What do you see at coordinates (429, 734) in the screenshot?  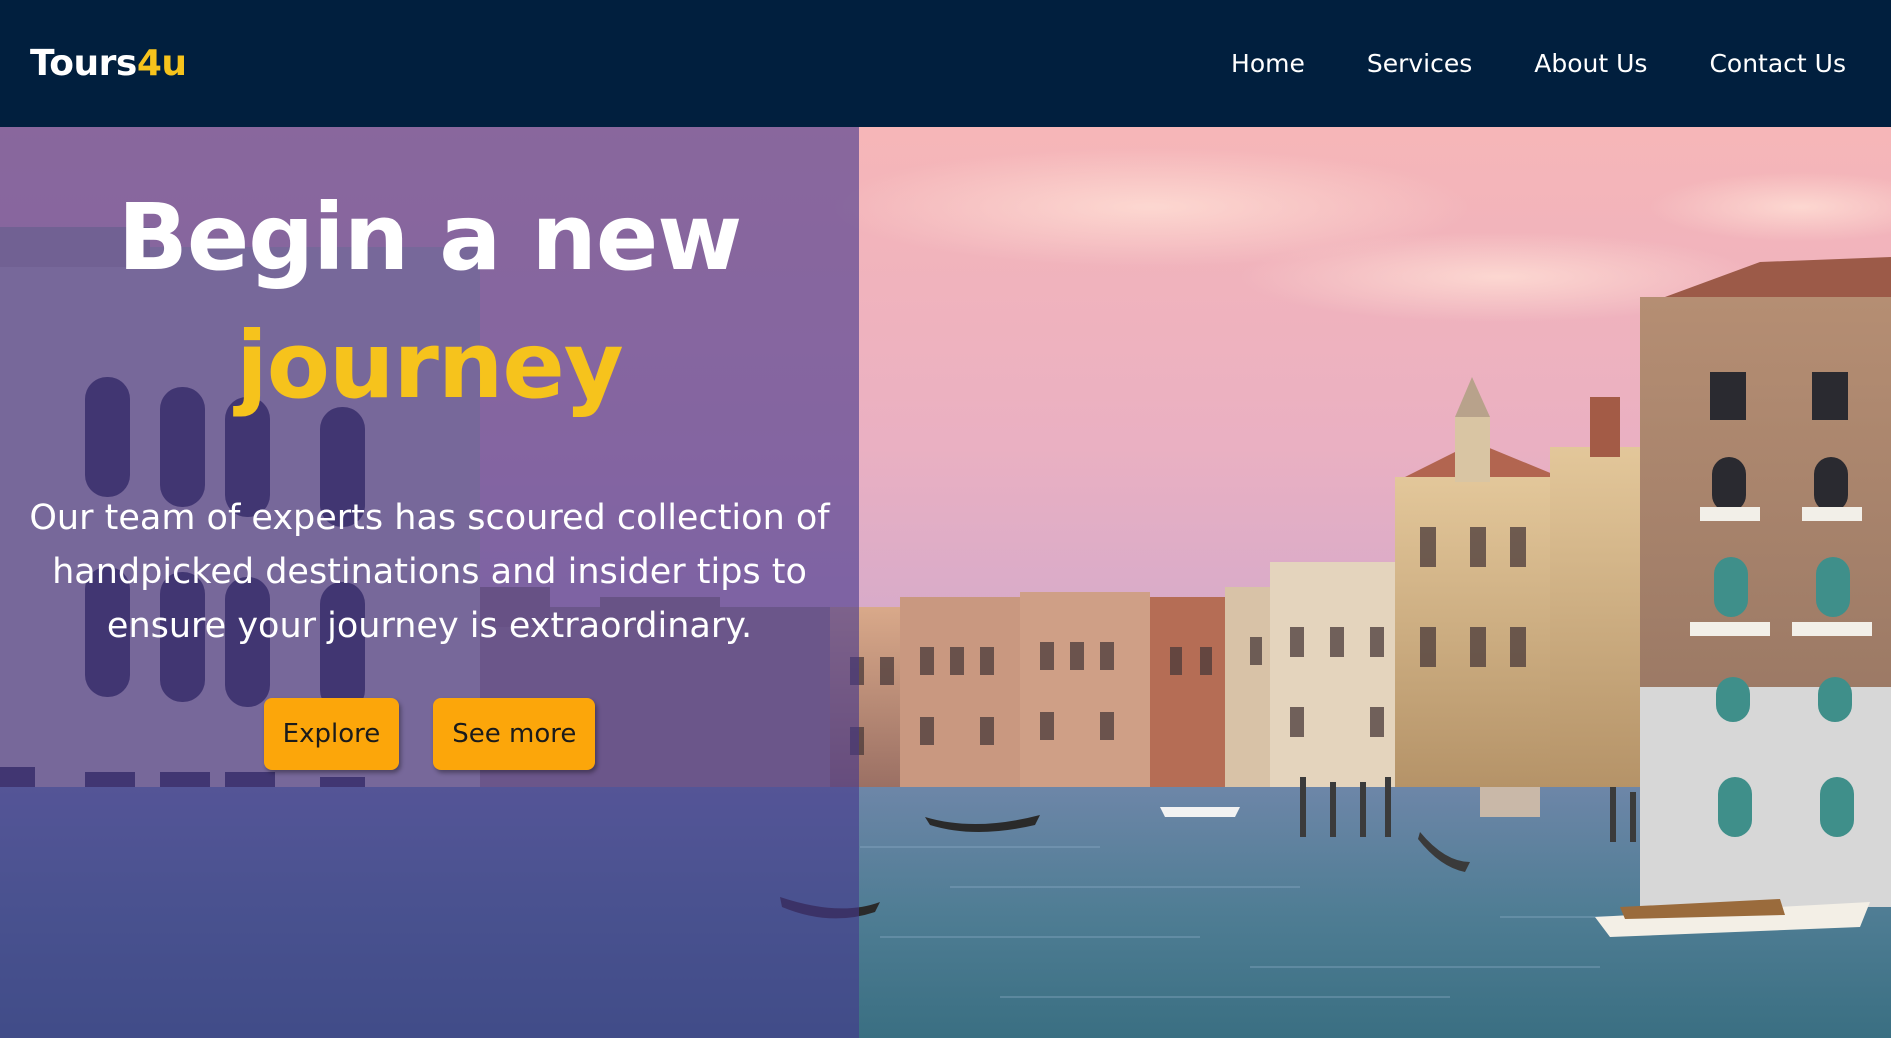 I see `hero-buttons: Explore See more` at bounding box center [429, 734].